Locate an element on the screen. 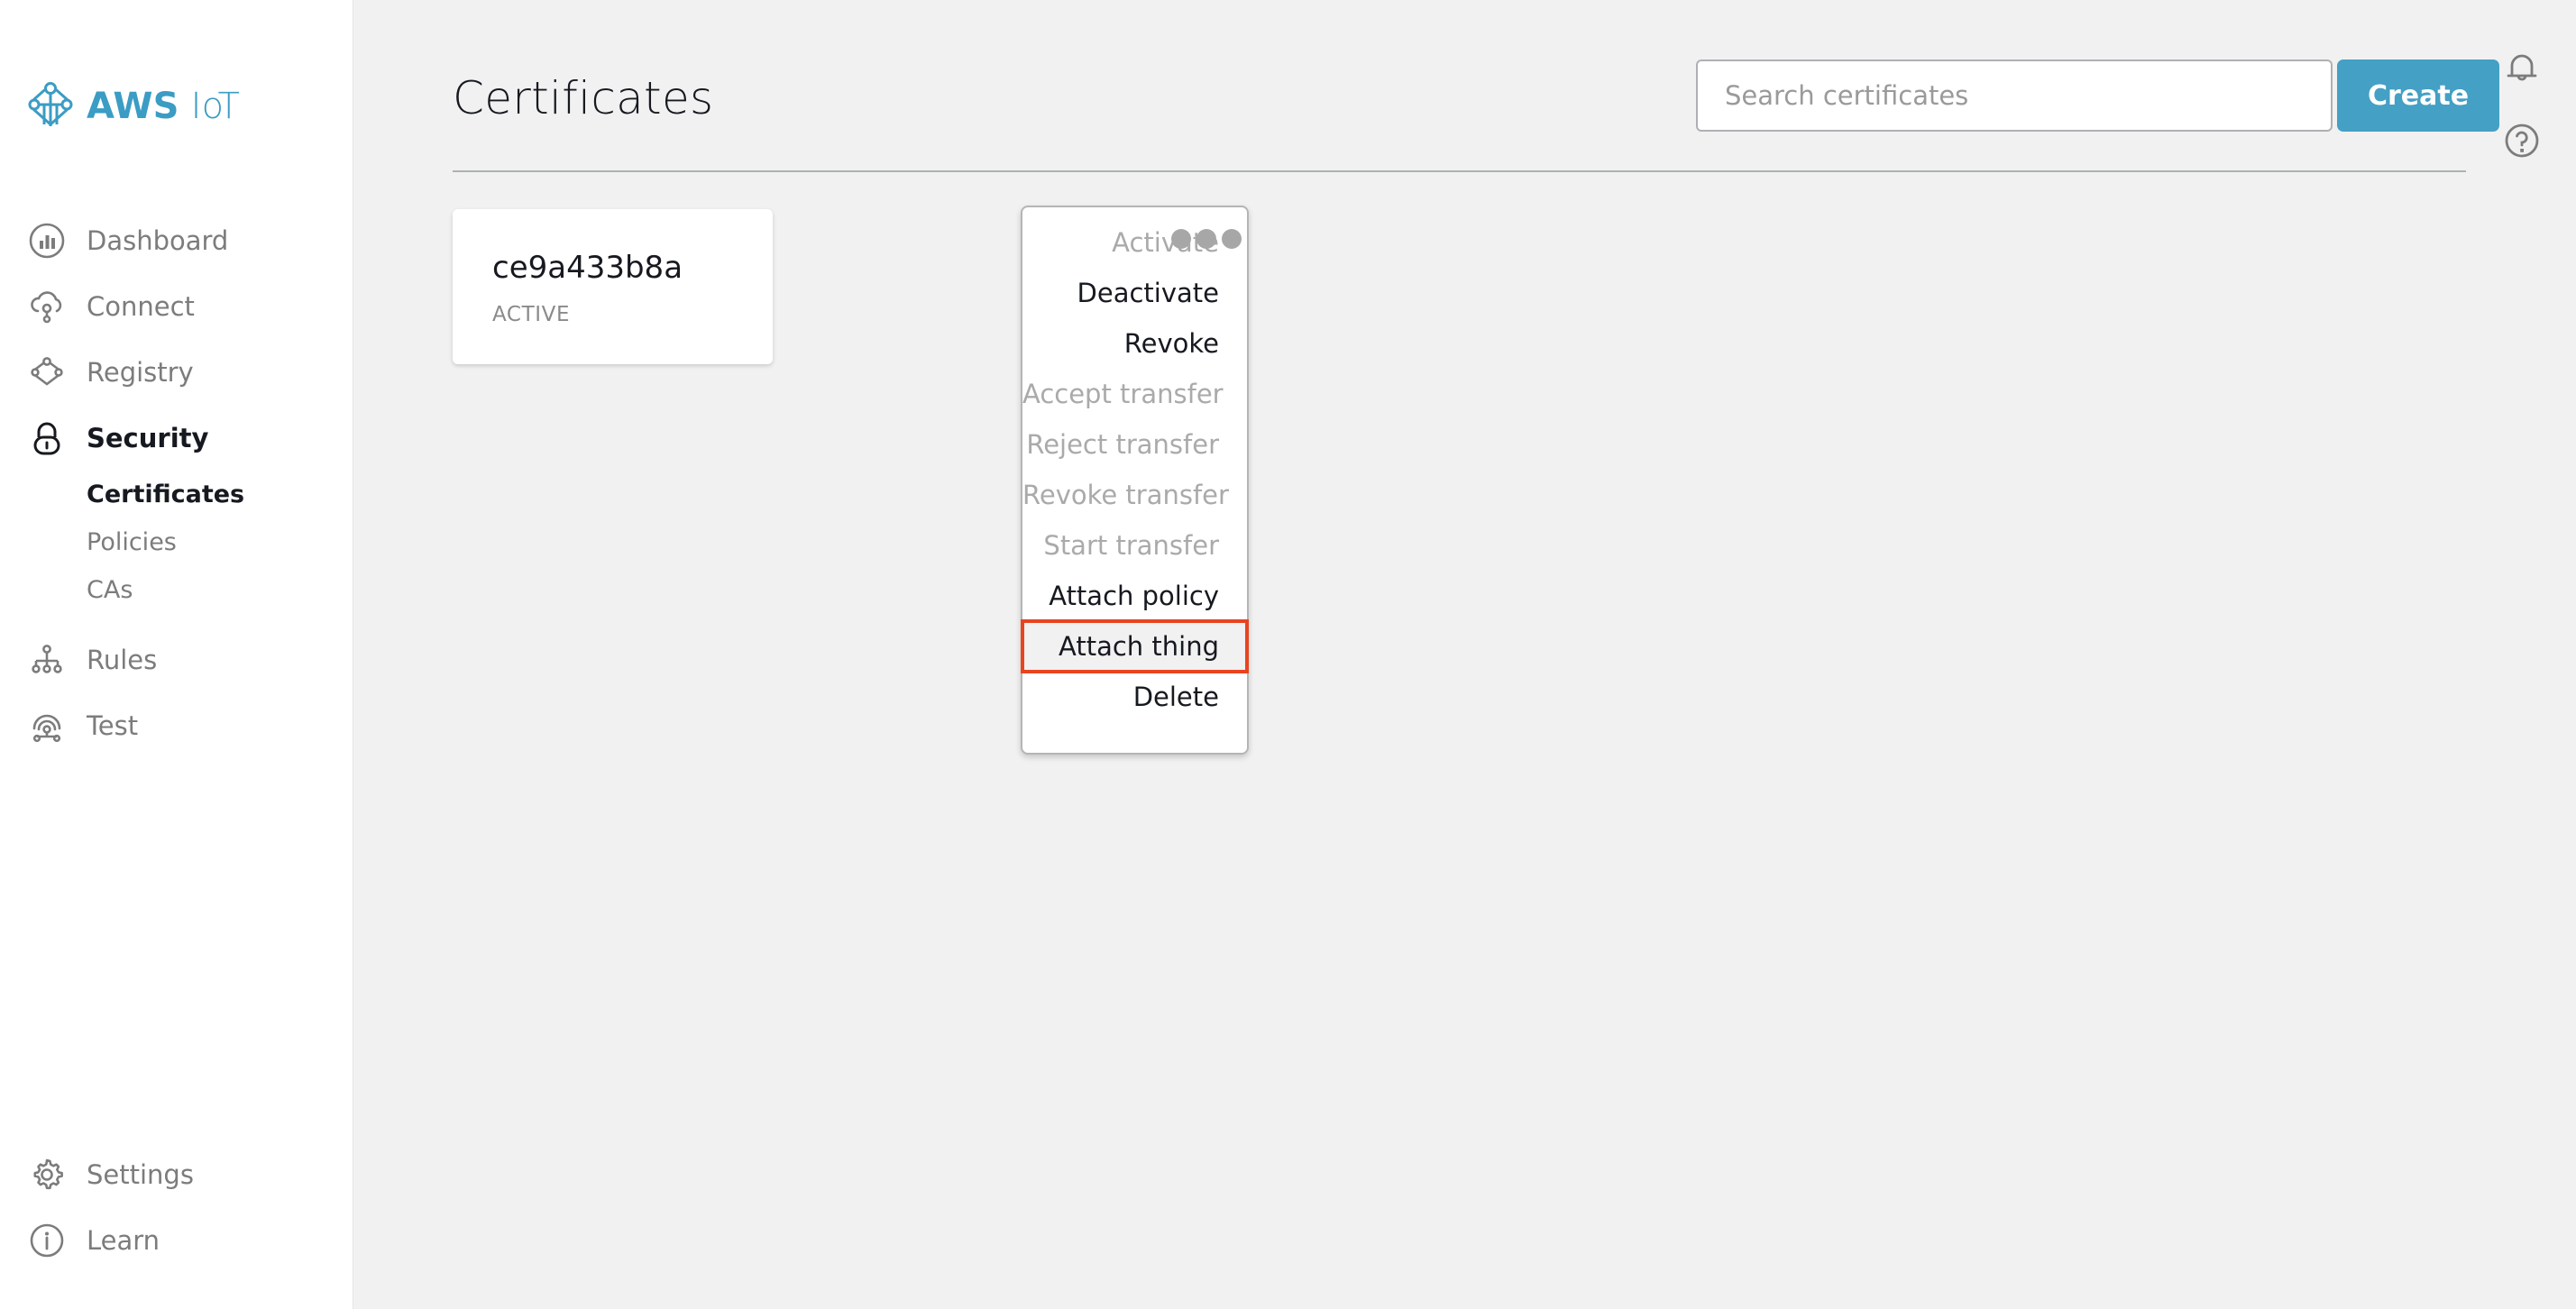 This screenshot has width=2576, height=1309. sidebar-bottom-nav: Settings Learn is located at coordinates (176, 1207).